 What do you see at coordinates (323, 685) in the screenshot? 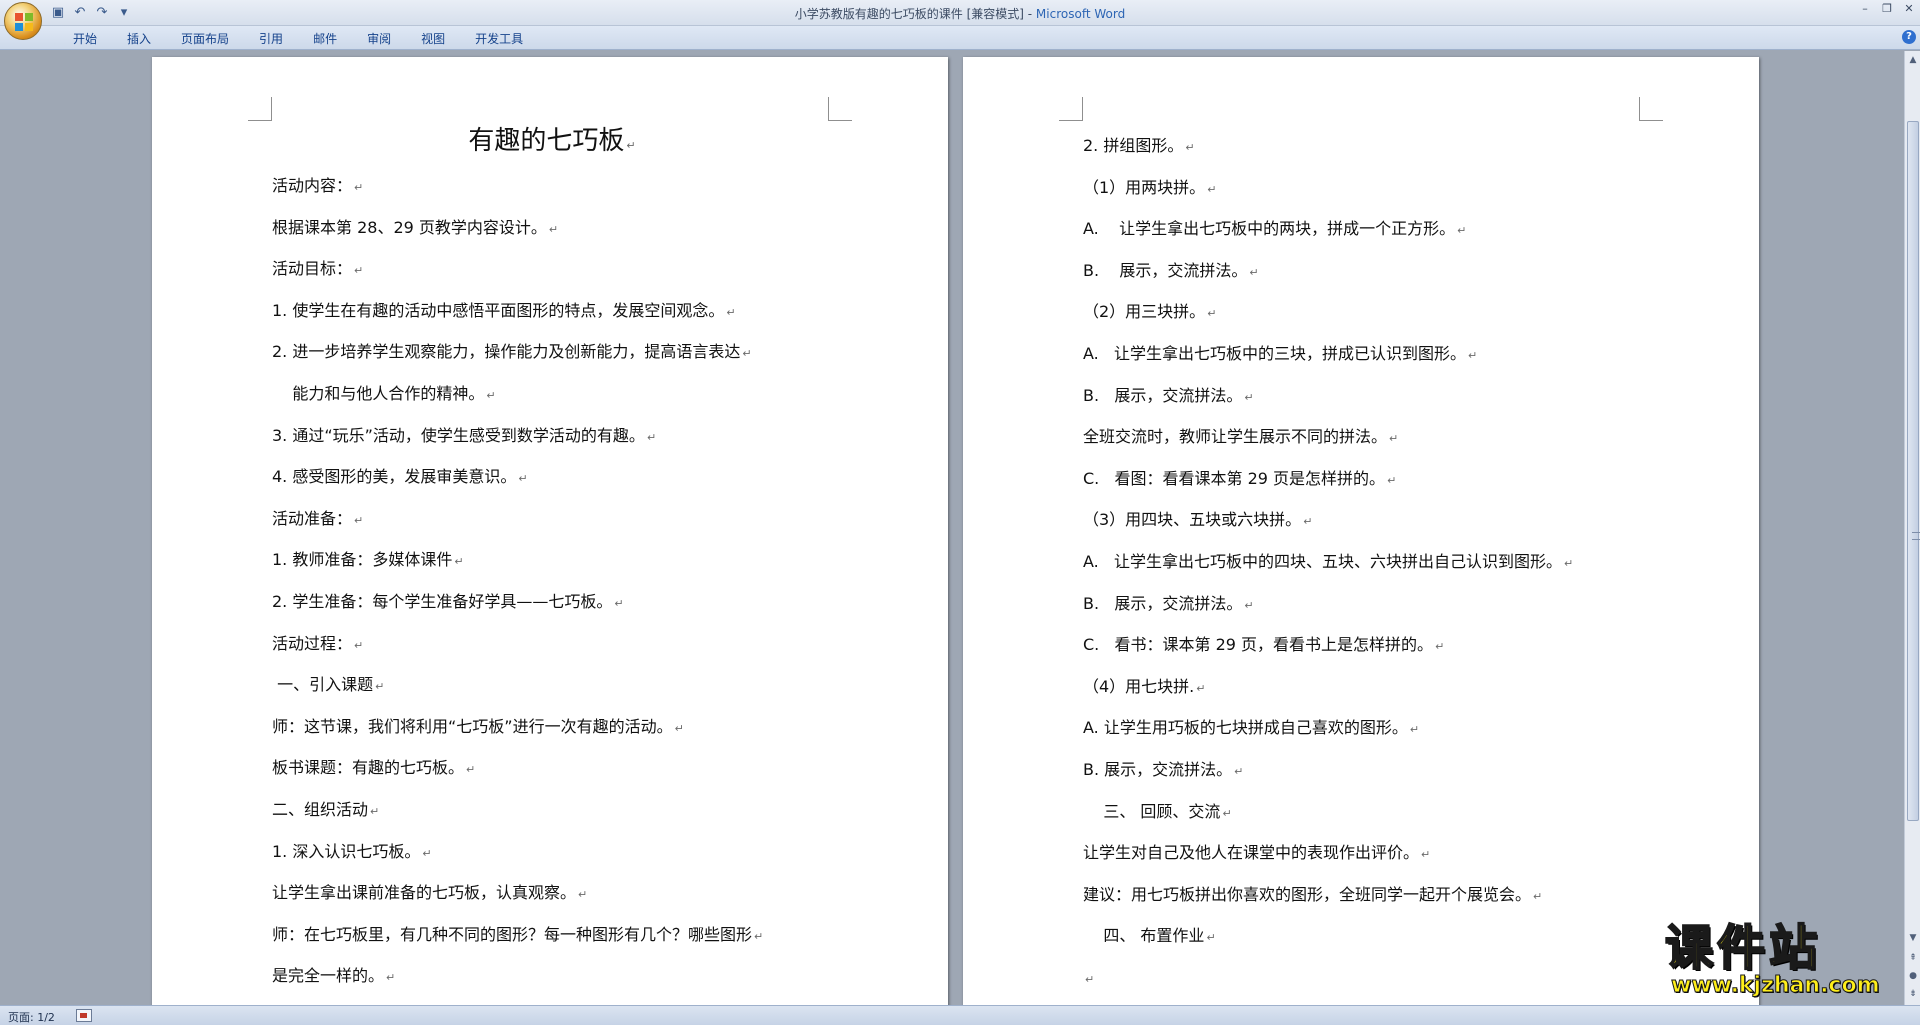
I see `paragraph-text: 一、引入课题` at bounding box center [323, 685].